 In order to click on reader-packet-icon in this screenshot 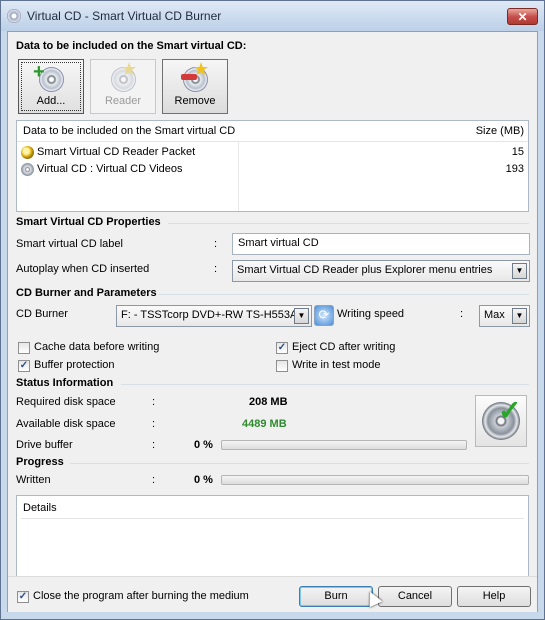, I will do `click(27, 152)`.